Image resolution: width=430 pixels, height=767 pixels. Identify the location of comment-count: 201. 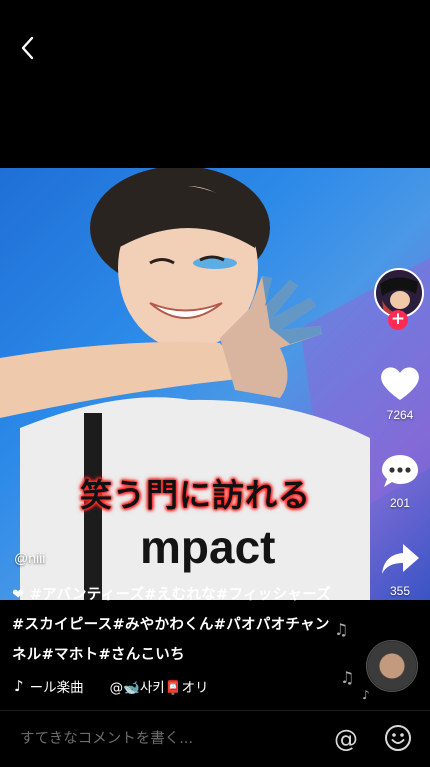
(400, 503).